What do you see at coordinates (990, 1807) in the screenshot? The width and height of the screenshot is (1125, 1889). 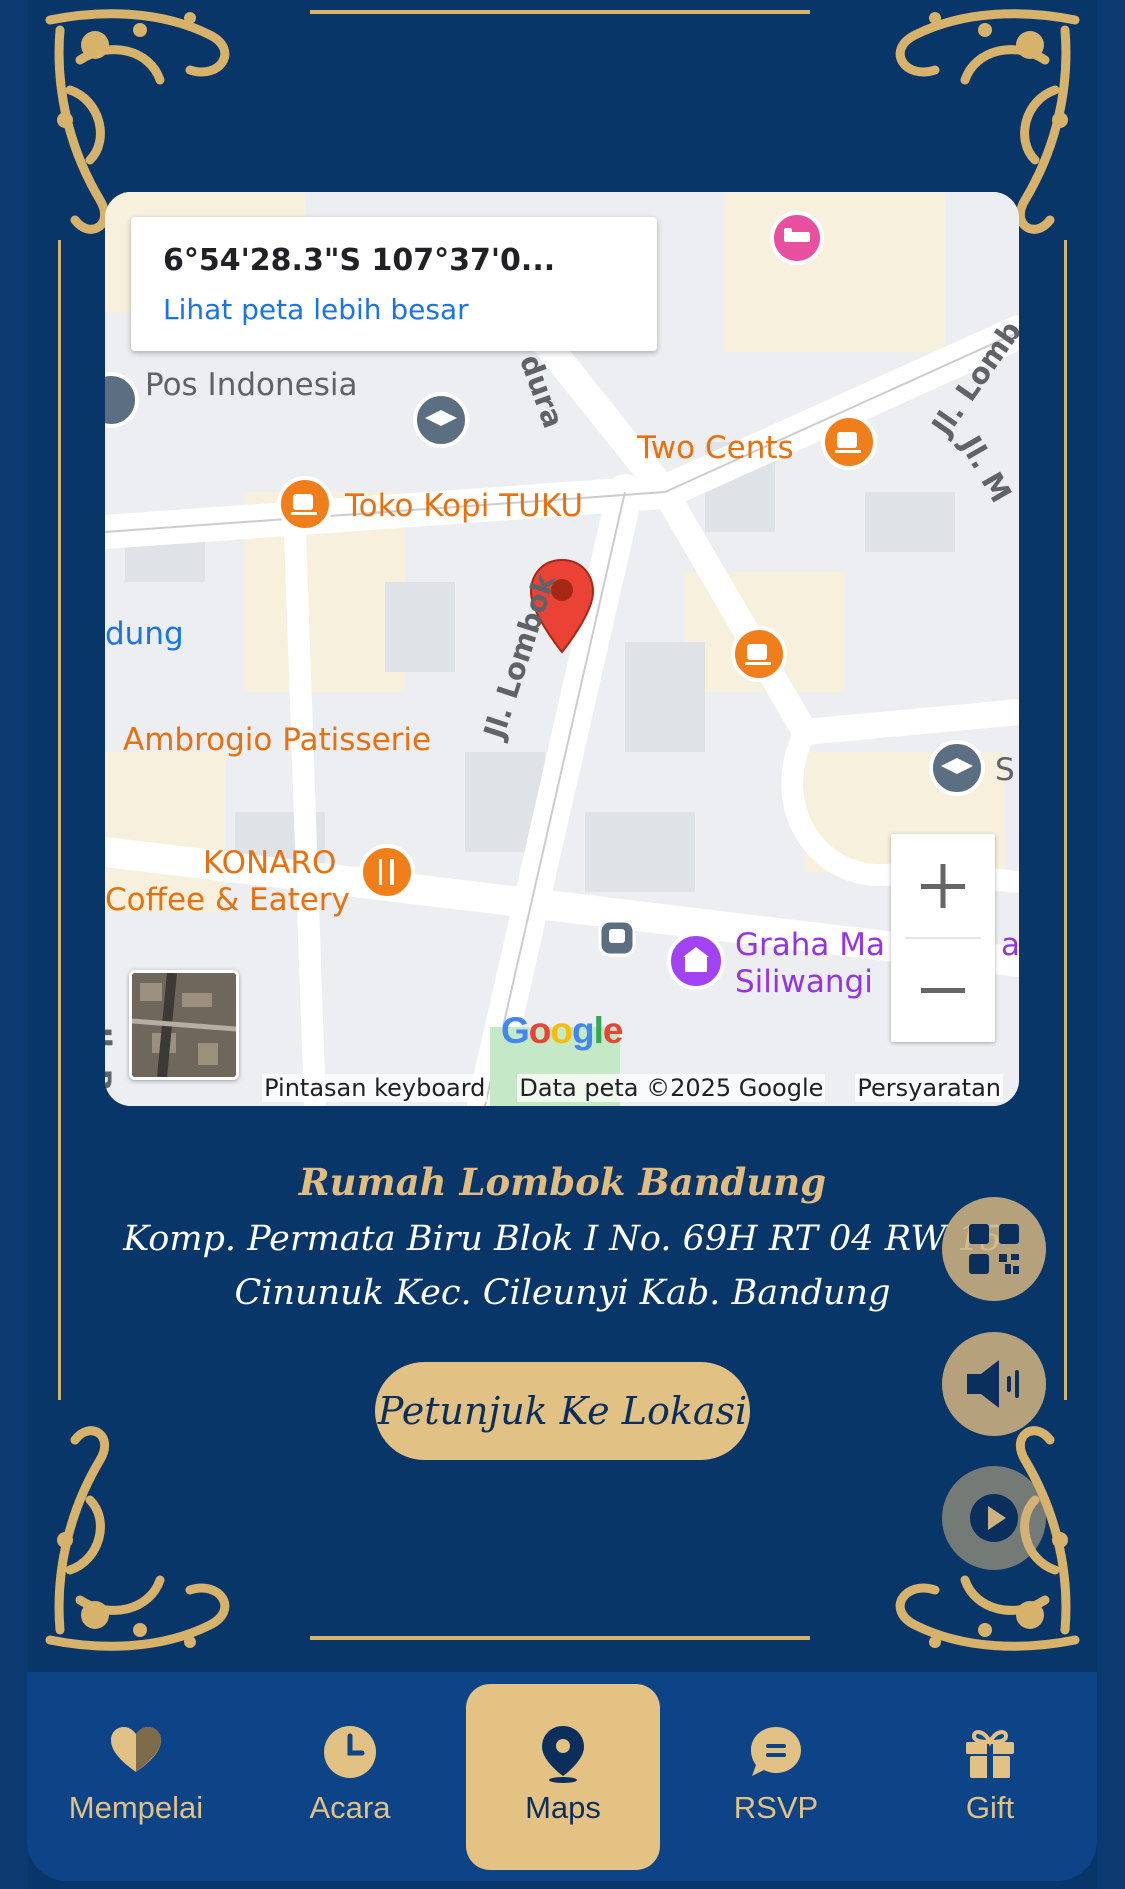 I see `nav-label-gift: Gift` at bounding box center [990, 1807].